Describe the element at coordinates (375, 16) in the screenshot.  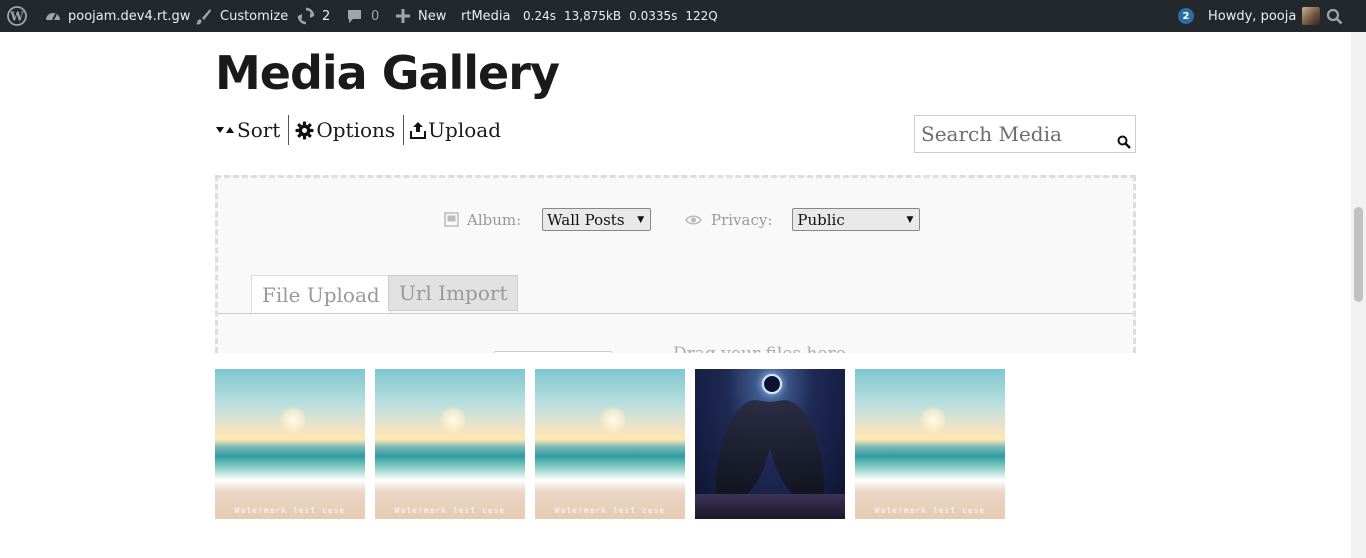
I see `comments-count: 0` at that location.